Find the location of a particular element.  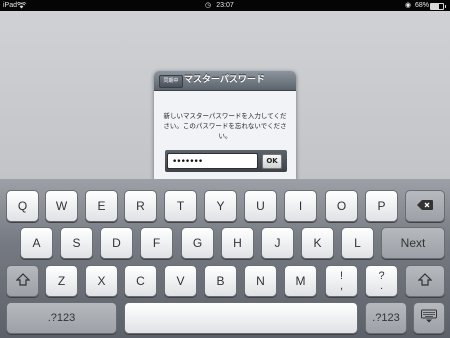

shift-key-right is located at coordinates (425, 281).